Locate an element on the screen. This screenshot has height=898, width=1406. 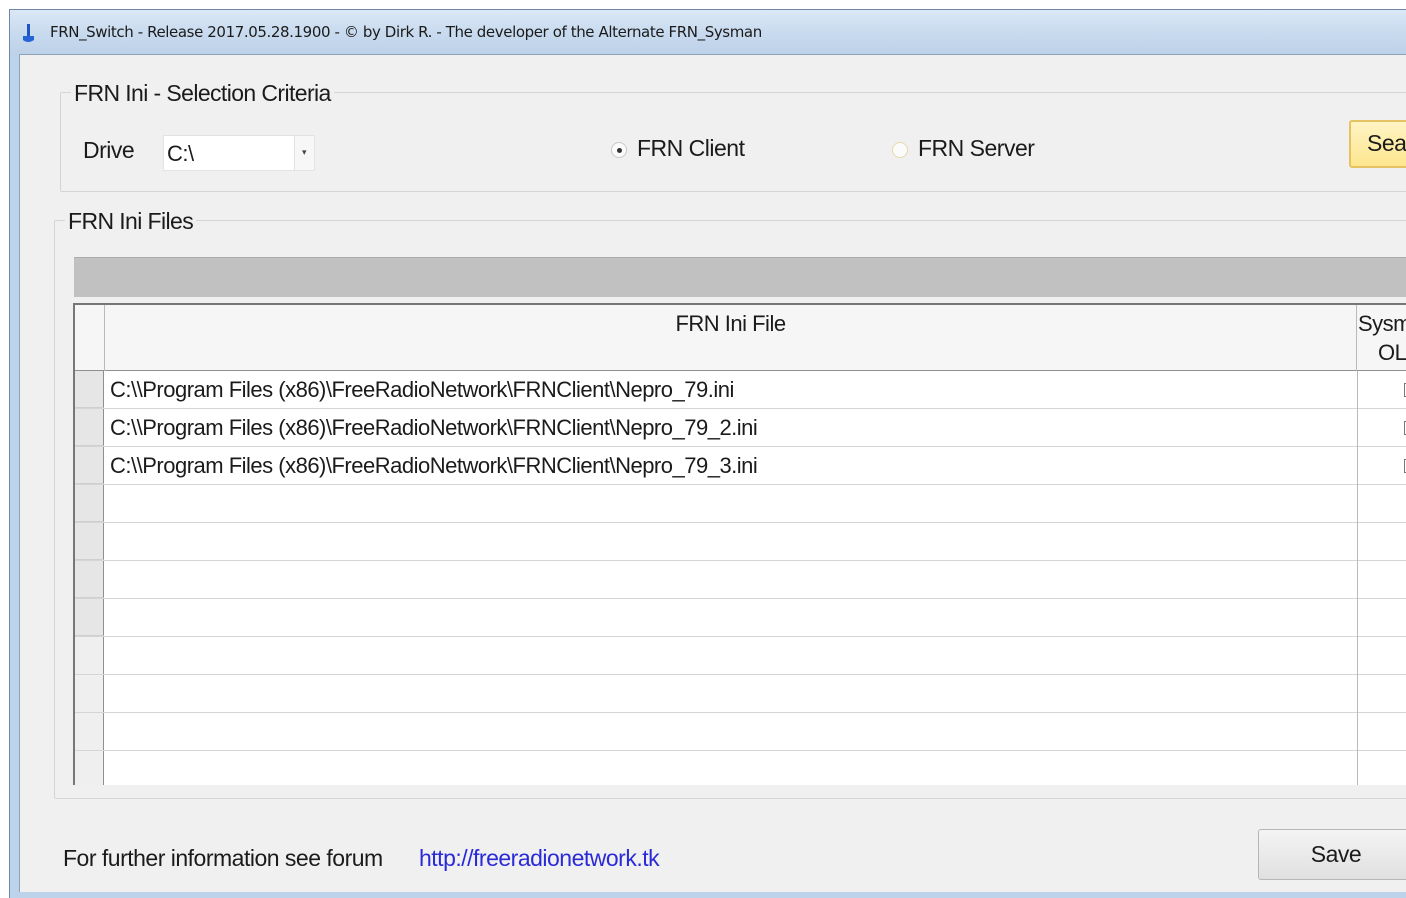
selection-criteria-legend: FRN Ini - Selection Criteria is located at coordinates (202, 93).